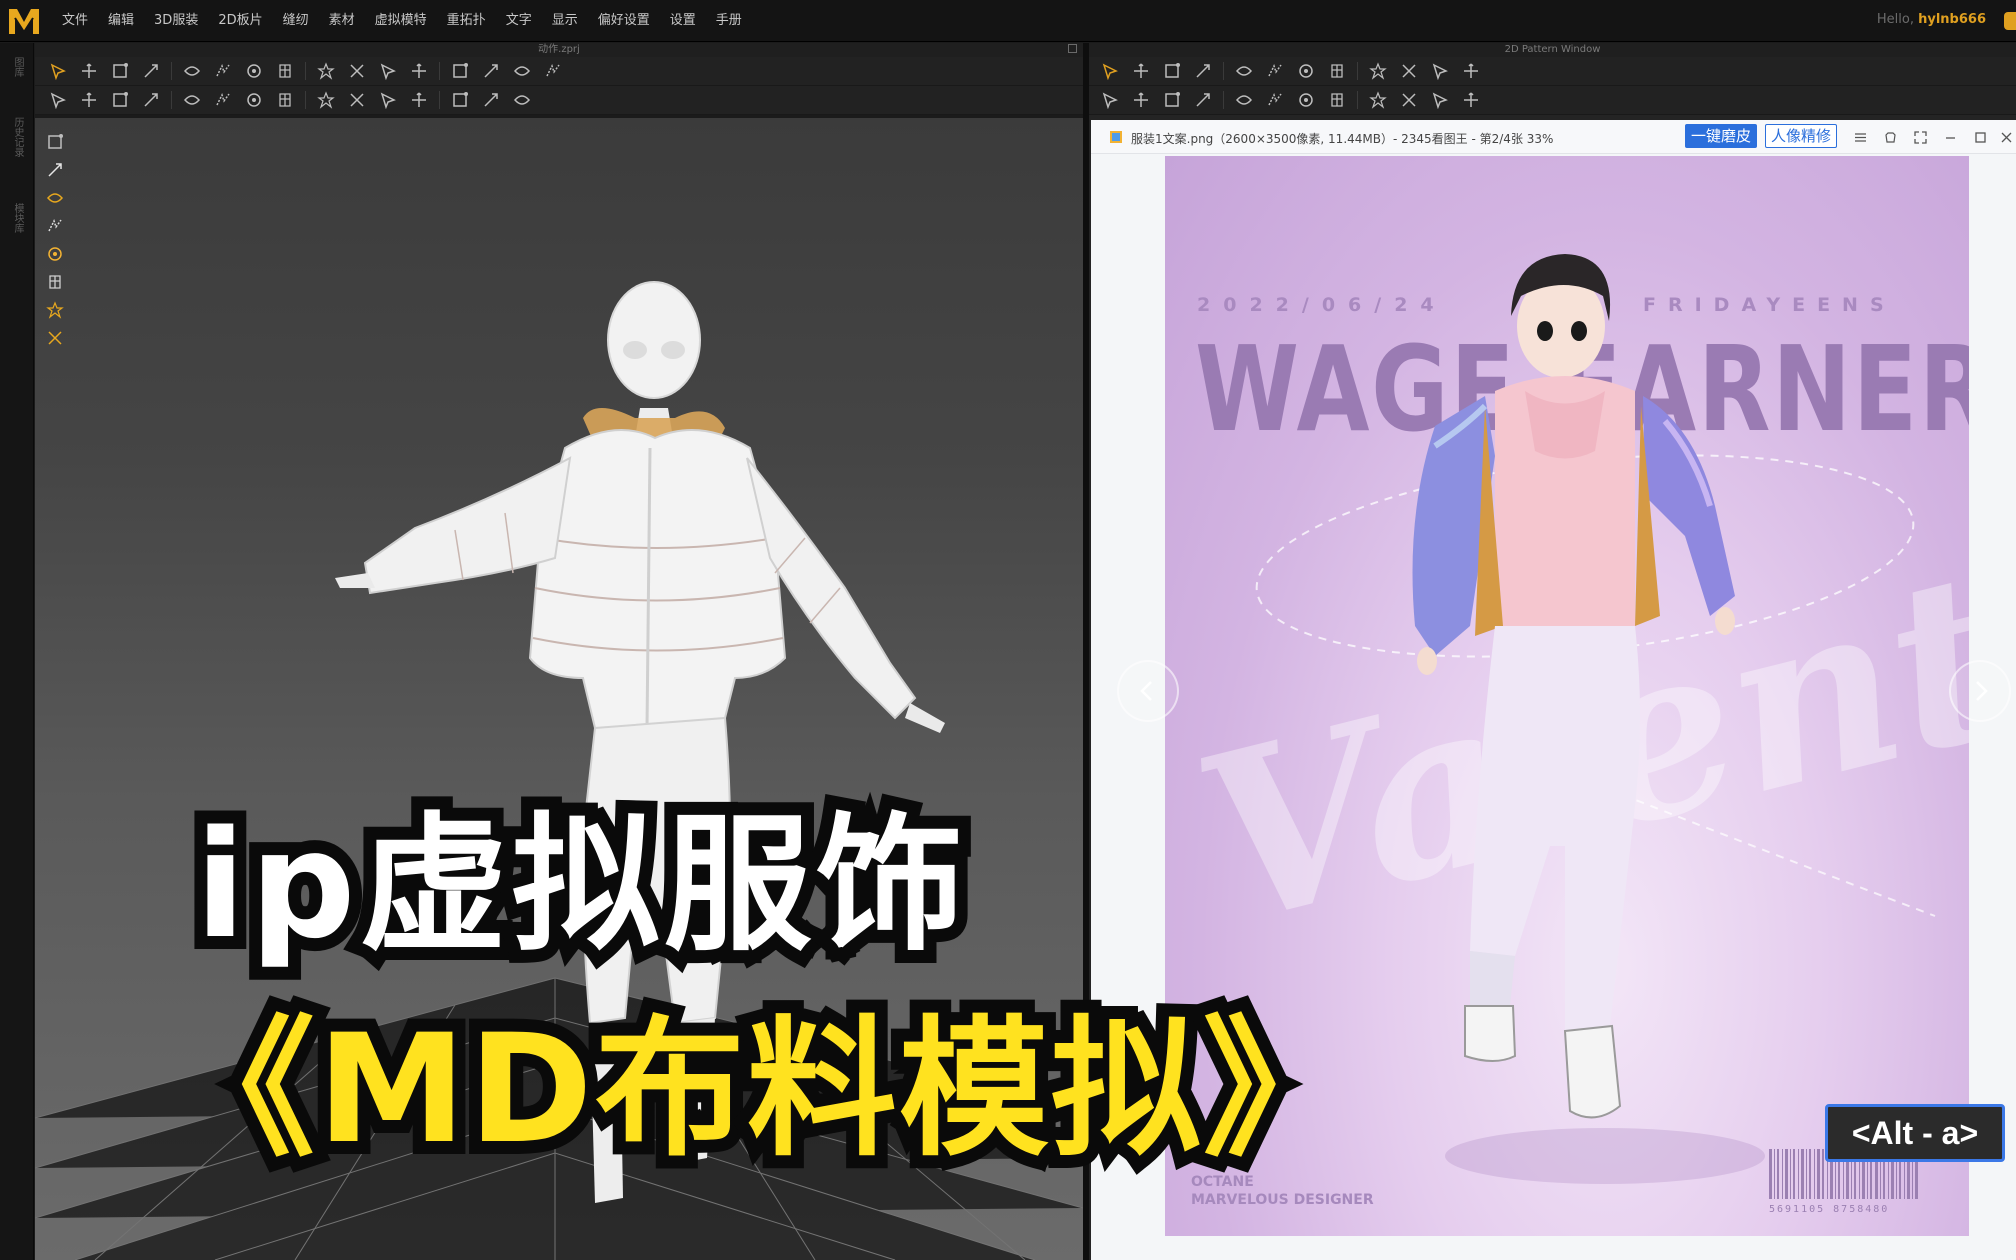  What do you see at coordinates (519, 21) in the screenshot?
I see `menu-item: 文字` at bounding box center [519, 21].